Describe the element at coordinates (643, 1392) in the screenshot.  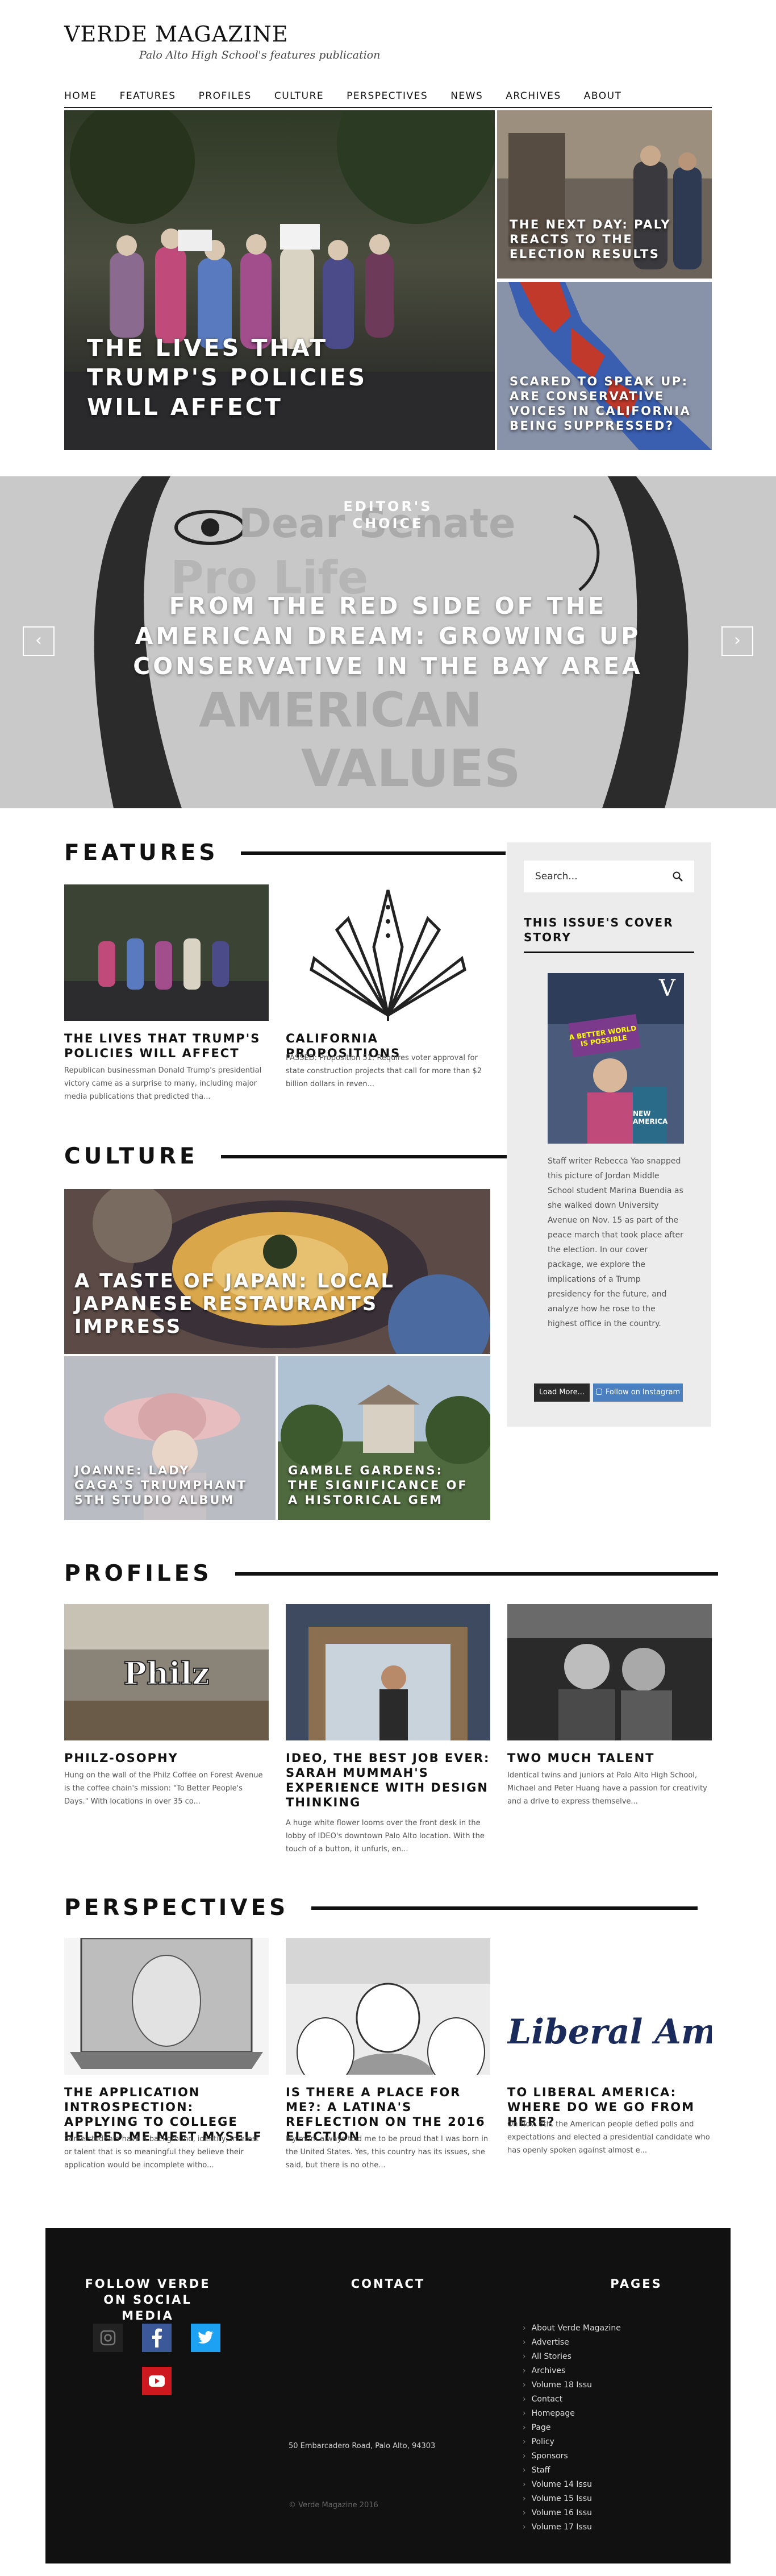
I see `instagram-follow-label: Follow on Instagram` at that location.